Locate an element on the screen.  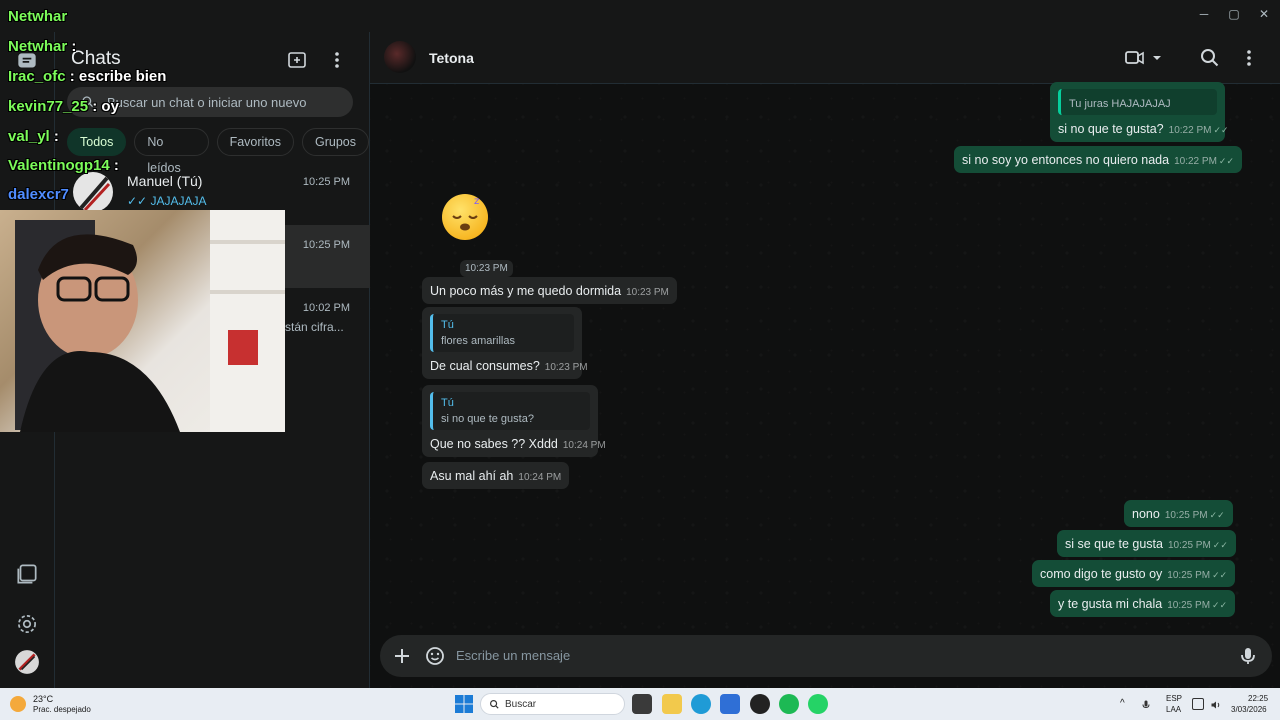
message-outgoing: como digo te gusto oy 10:25 PM ✓✓ is located at coordinates (1134, 573).